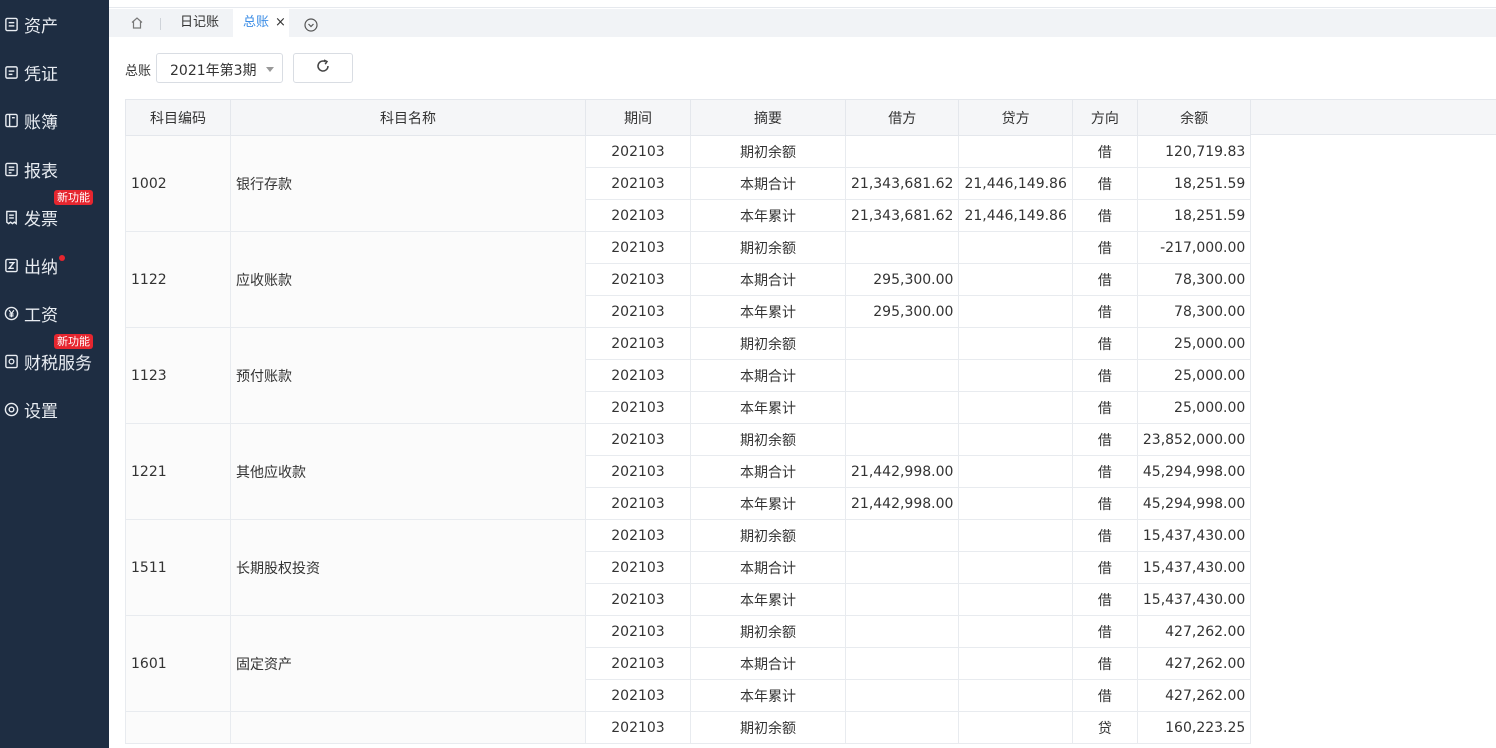 This screenshot has width=1496, height=748. Describe the element at coordinates (199, 23) in the screenshot. I see `tab-daily-journal: 日记账` at that location.